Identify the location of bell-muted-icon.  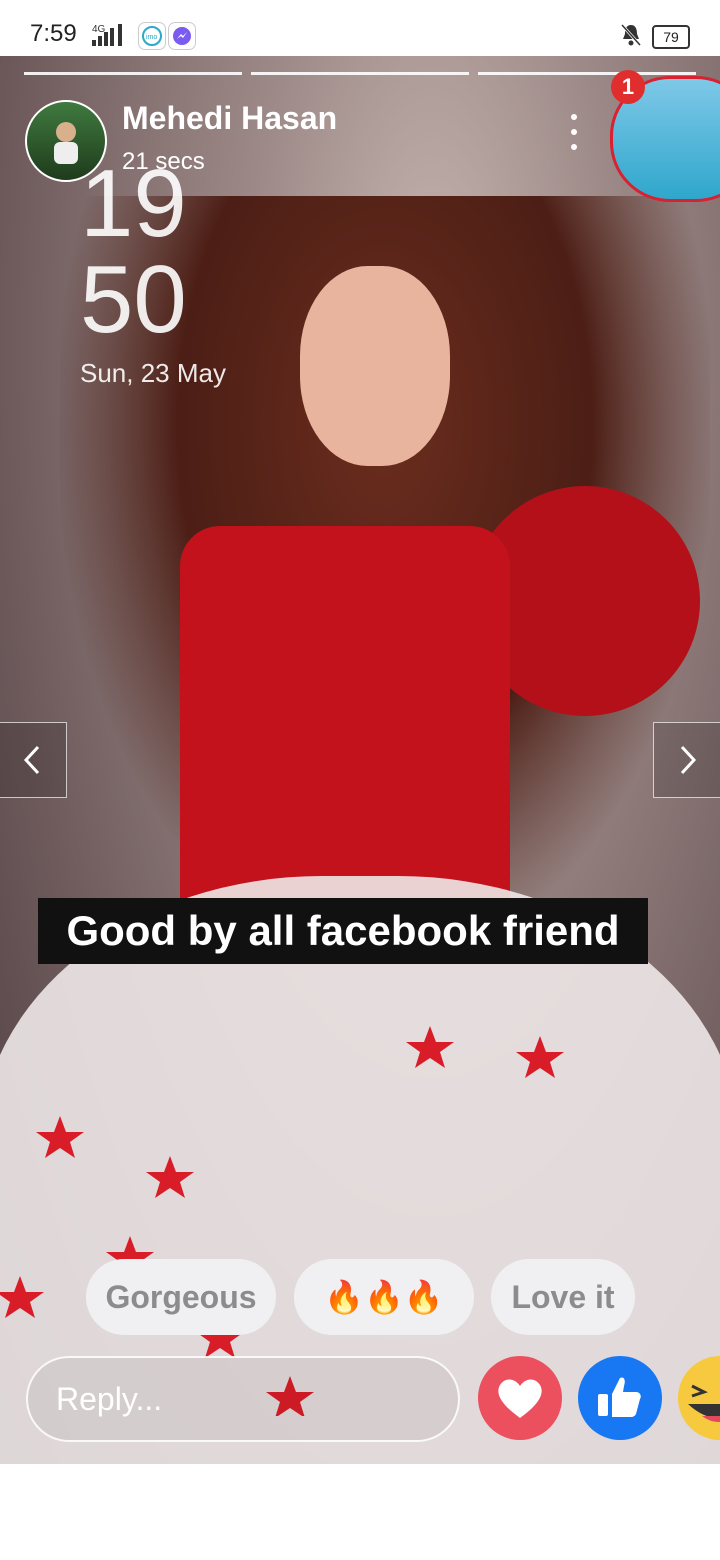
(631, 35).